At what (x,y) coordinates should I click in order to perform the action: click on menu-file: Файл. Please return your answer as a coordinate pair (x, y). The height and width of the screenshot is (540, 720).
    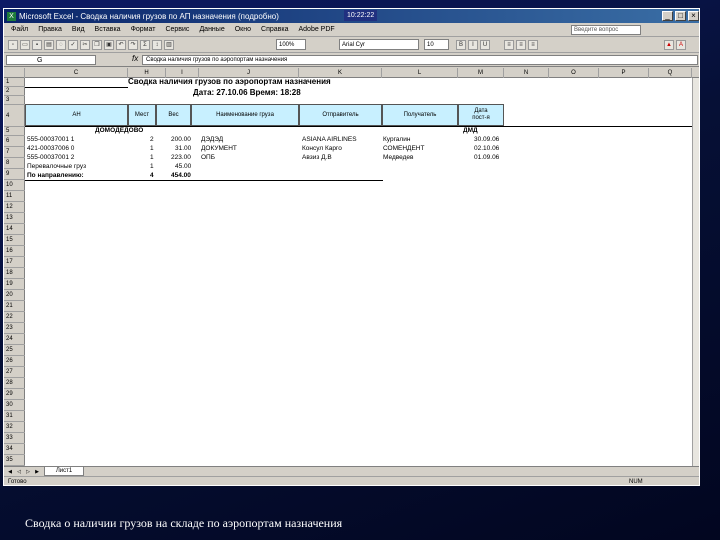
    Looking at the image, I should click on (19, 29).